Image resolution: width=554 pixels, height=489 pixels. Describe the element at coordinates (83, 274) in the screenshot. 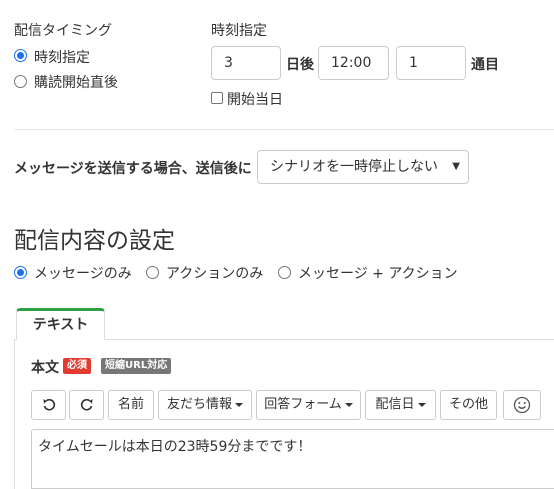

I see `content-option-message: メッセージのみ` at that location.